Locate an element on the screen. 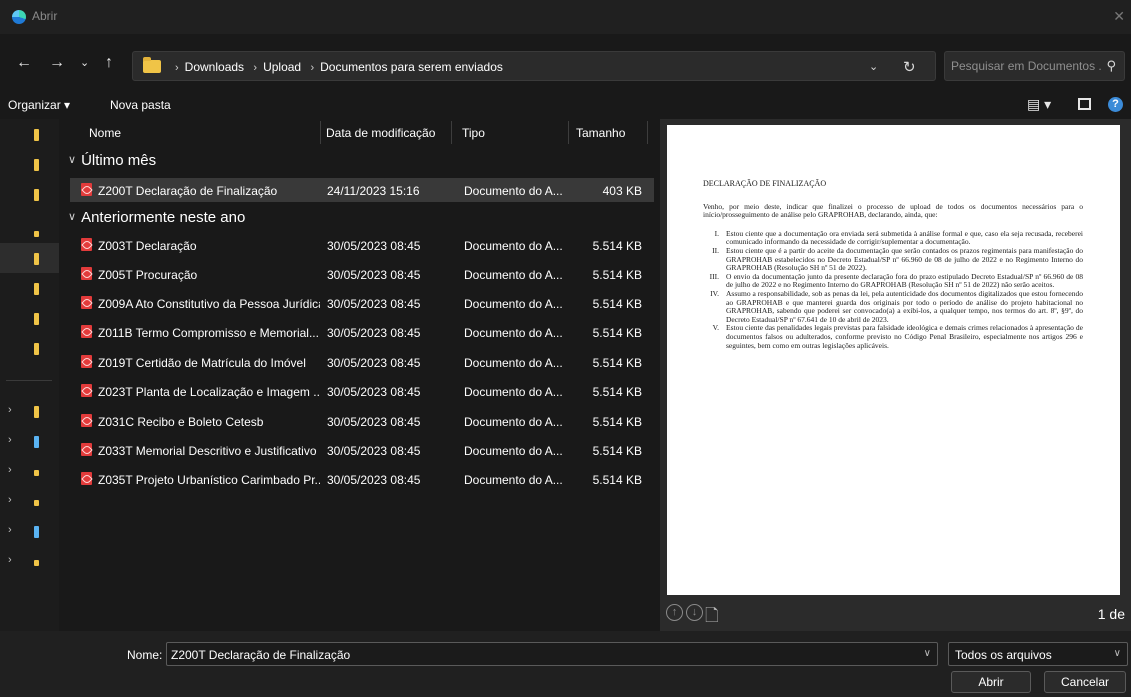 This screenshot has width=1131, height=697. breadcrumb-current-folder: Documentos para serem enviados is located at coordinates (411, 67).